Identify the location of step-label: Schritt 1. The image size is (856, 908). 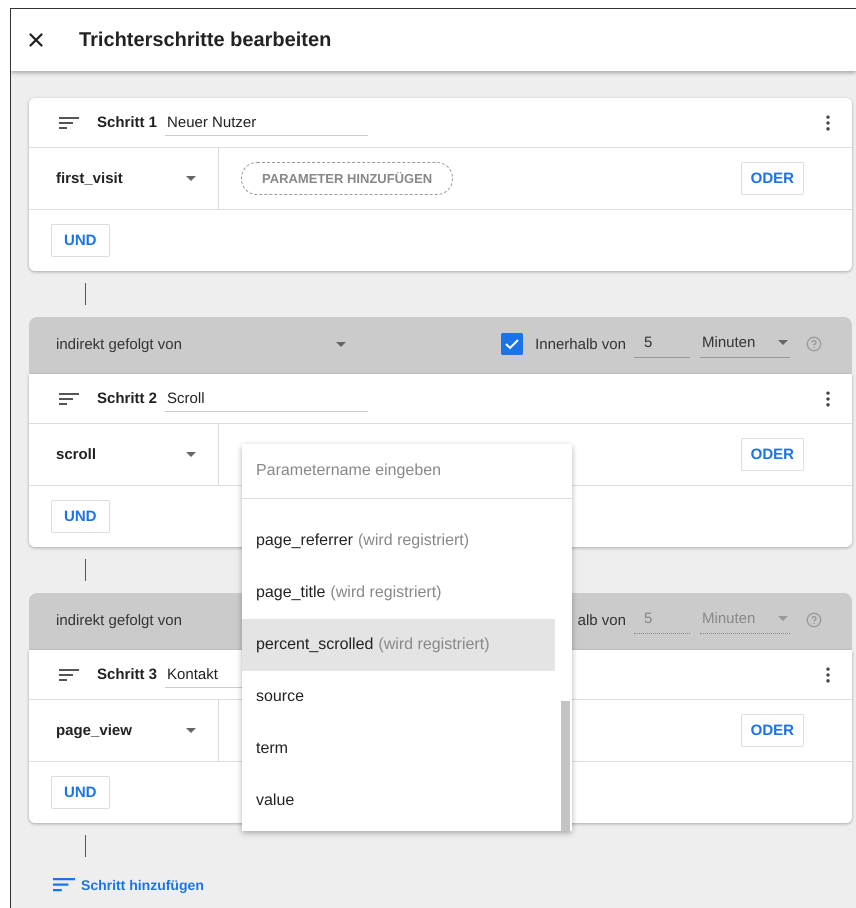
(127, 122).